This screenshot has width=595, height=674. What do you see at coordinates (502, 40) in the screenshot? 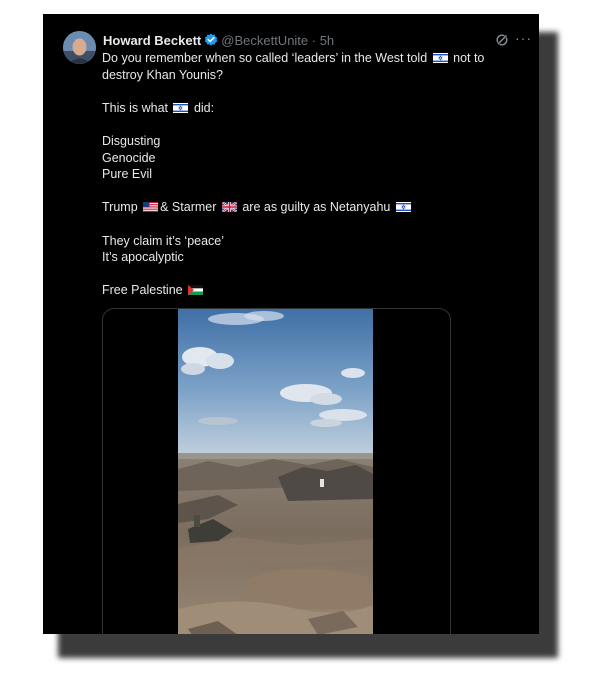
I see `grok-icon` at bounding box center [502, 40].